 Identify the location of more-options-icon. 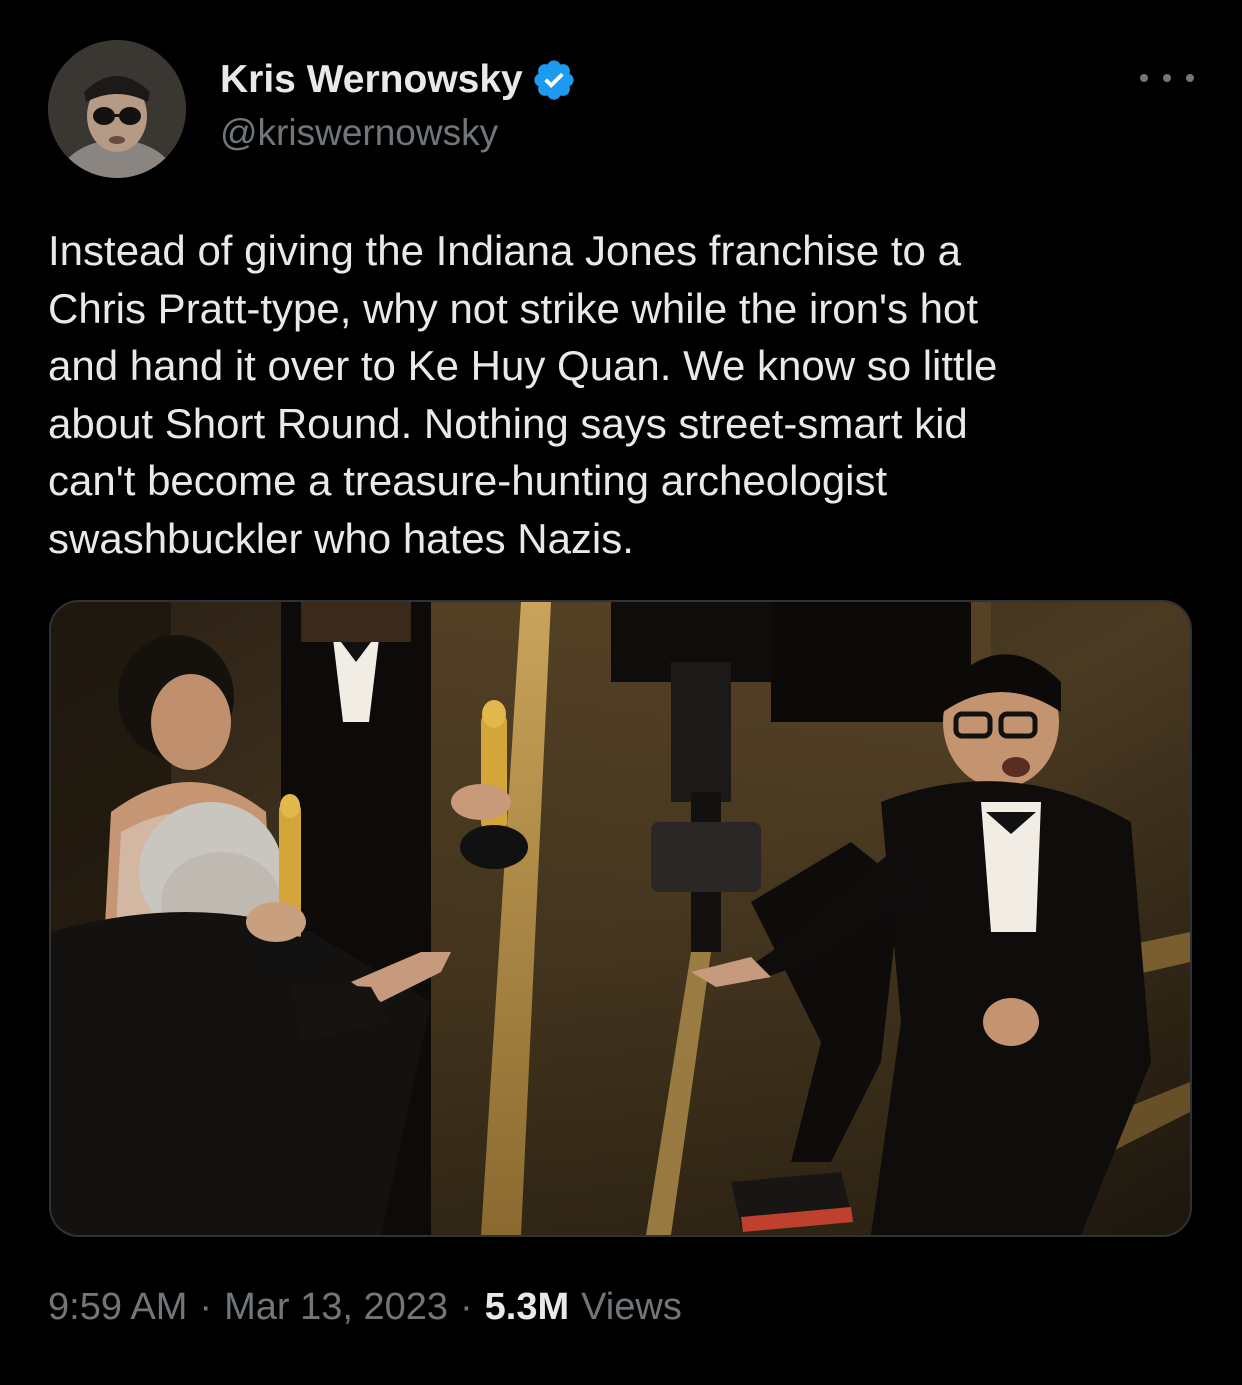
(1167, 78).